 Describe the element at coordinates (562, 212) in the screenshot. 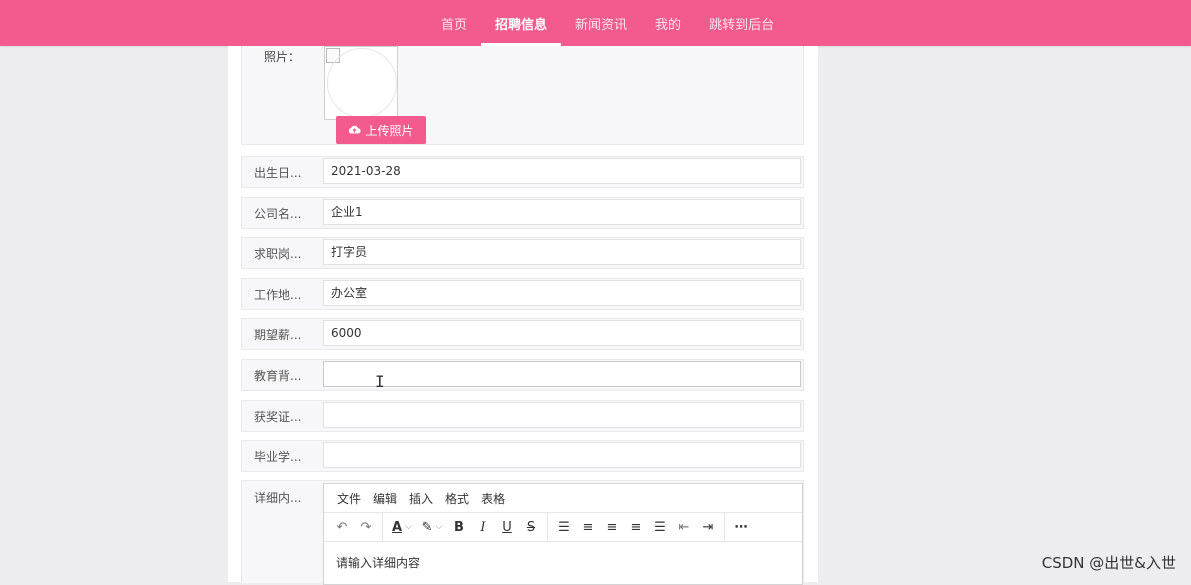

I see `company-input: 企业1` at that location.